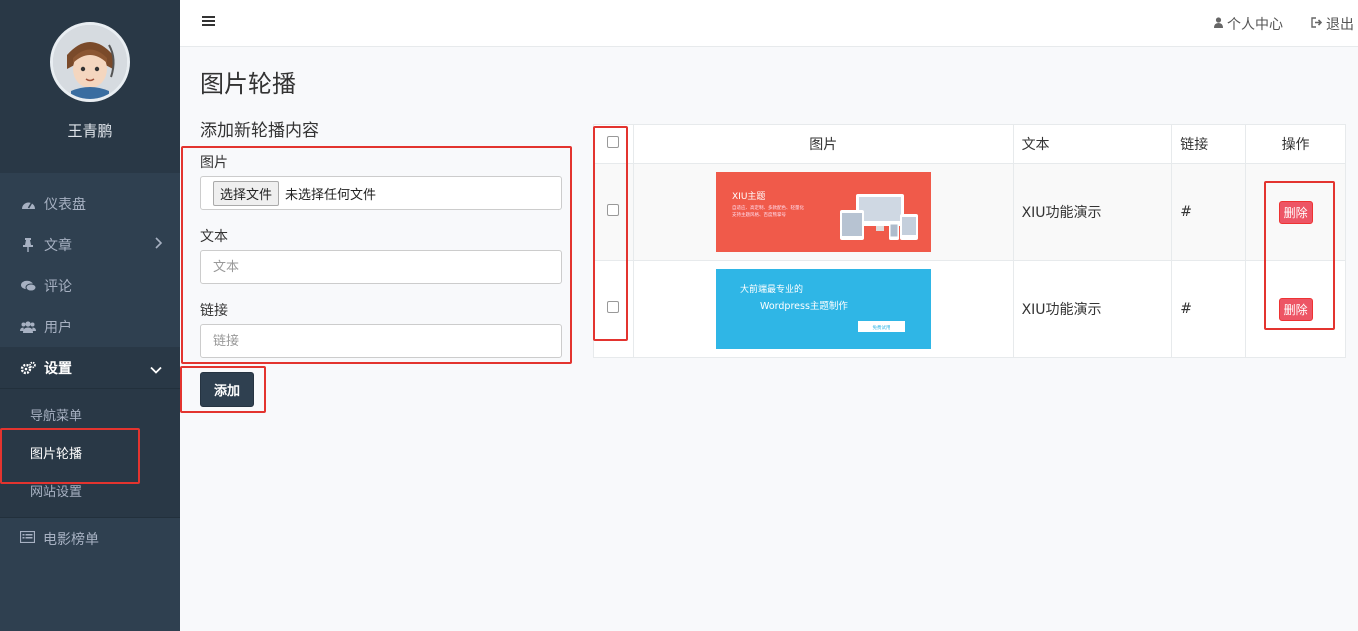  I want to click on image-cell: XIU主题 自适应、高定制、多款配色、轻量化 支持主题风格、百度熊掌号, so click(823, 212).